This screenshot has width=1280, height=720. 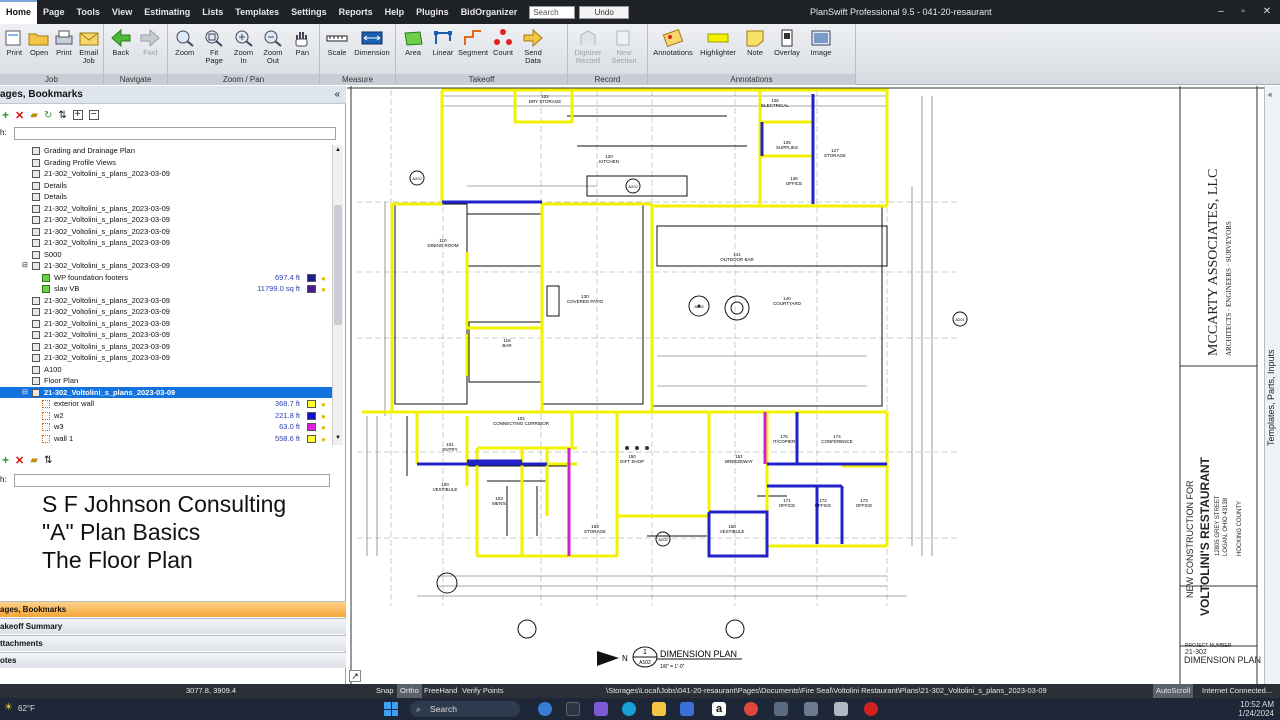 I want to click on taskbar-explorer-icon, so click(x=659, y=709).